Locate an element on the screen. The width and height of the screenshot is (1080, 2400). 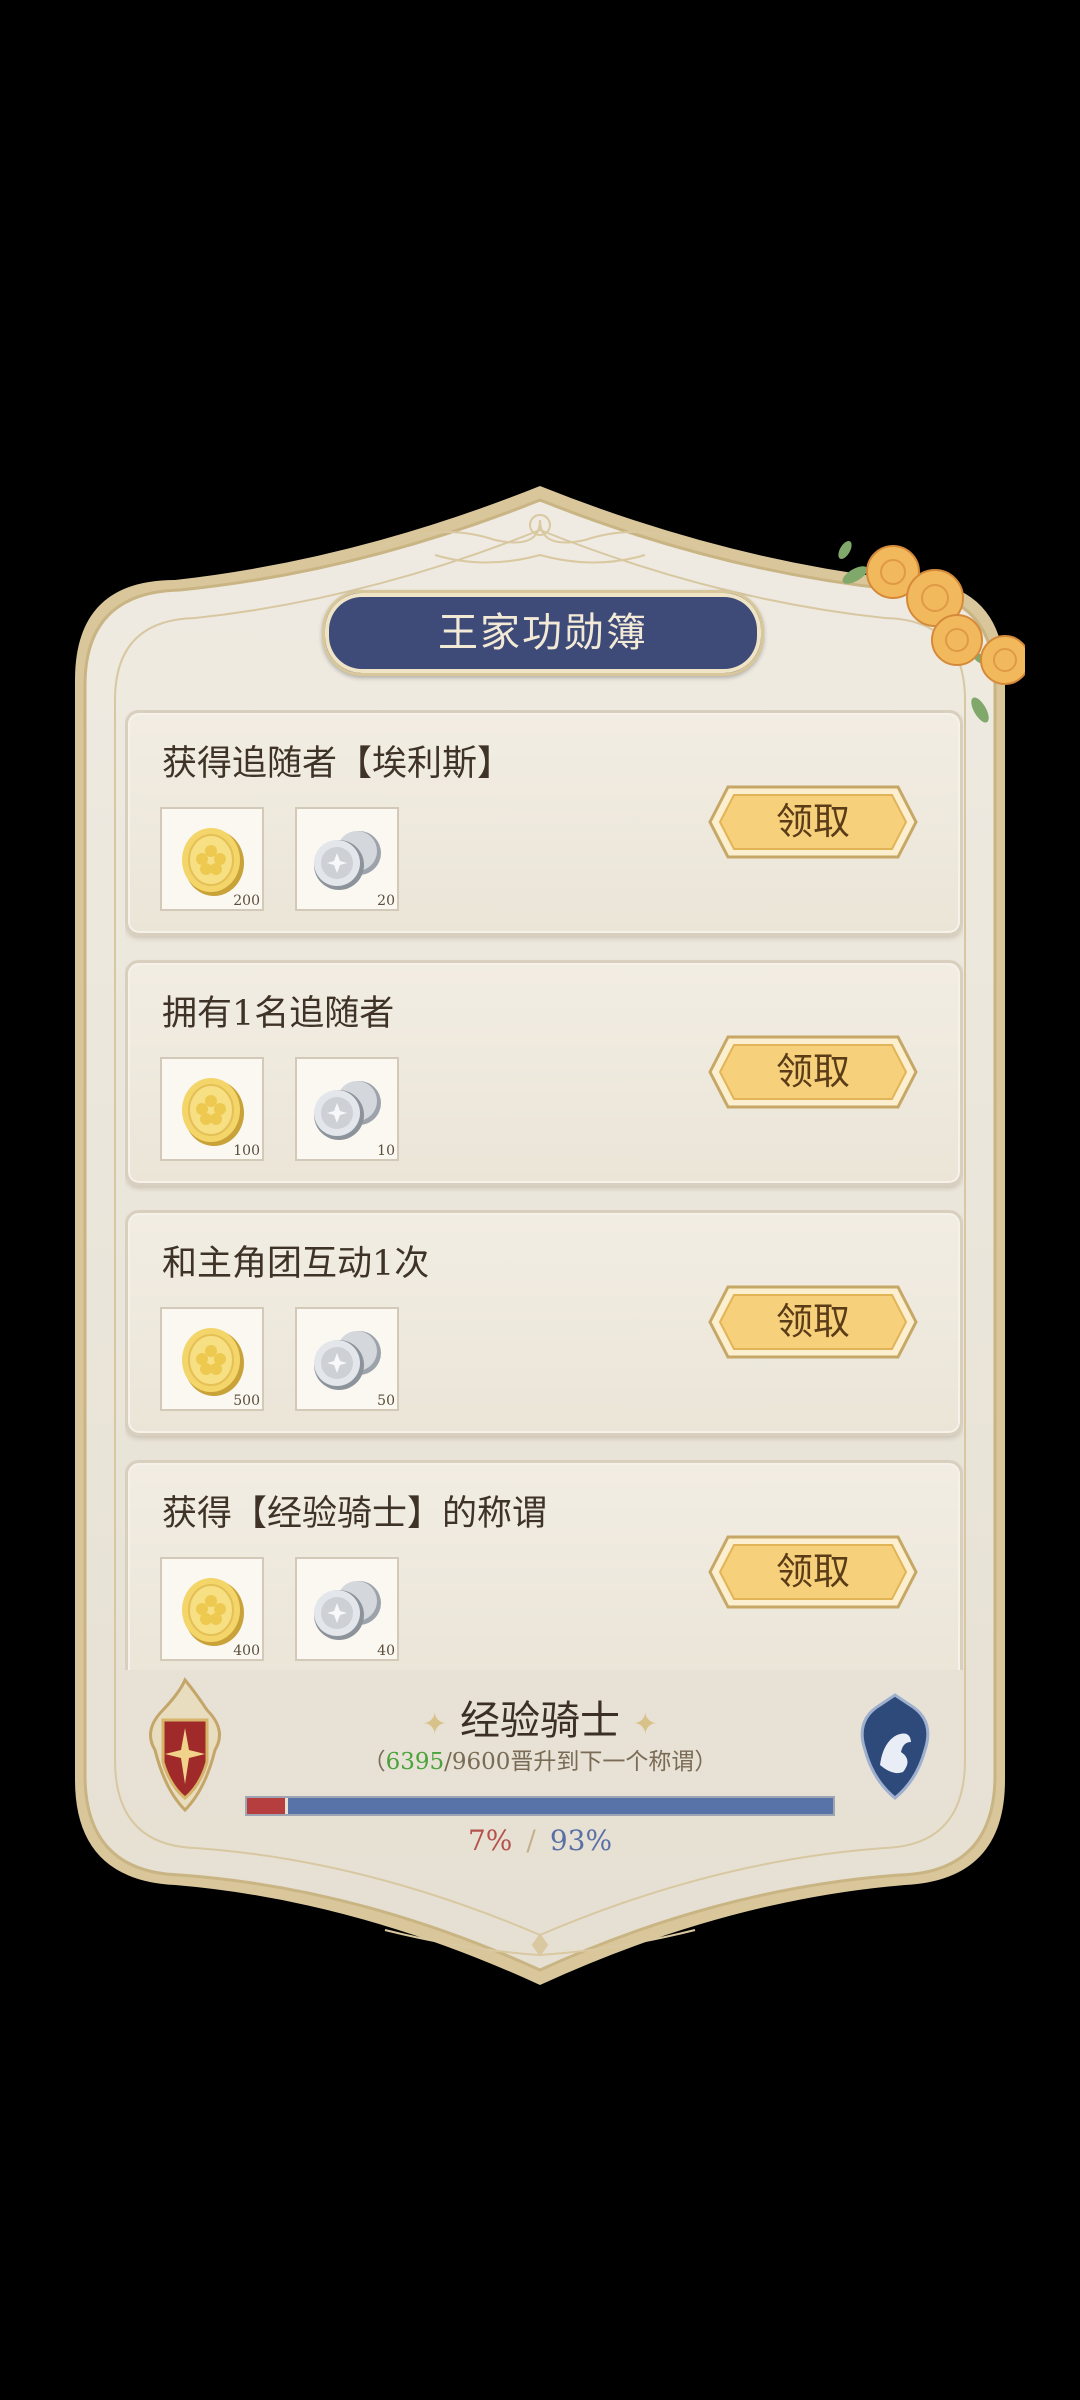
task-label: 和主角团互动1次 is located at coordinates (296, 1264).